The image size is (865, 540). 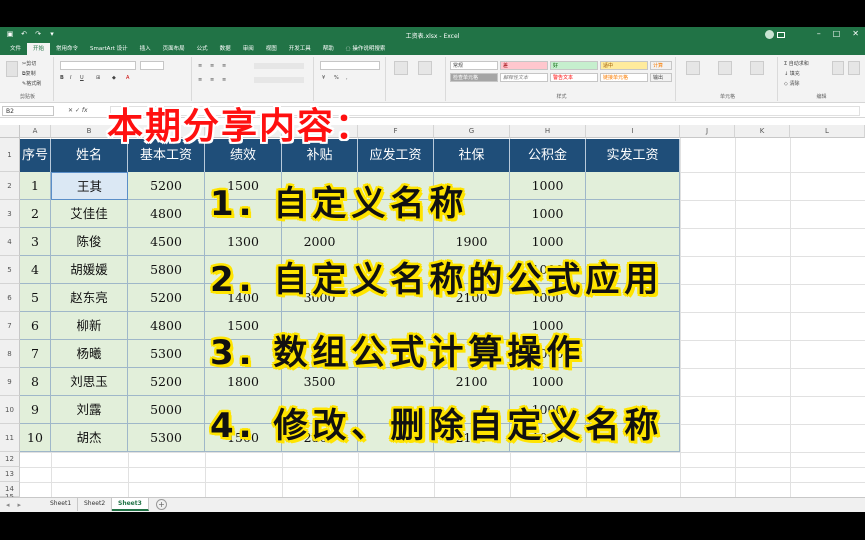 I want to click on find-select-icon, so click(x=854, y=68).